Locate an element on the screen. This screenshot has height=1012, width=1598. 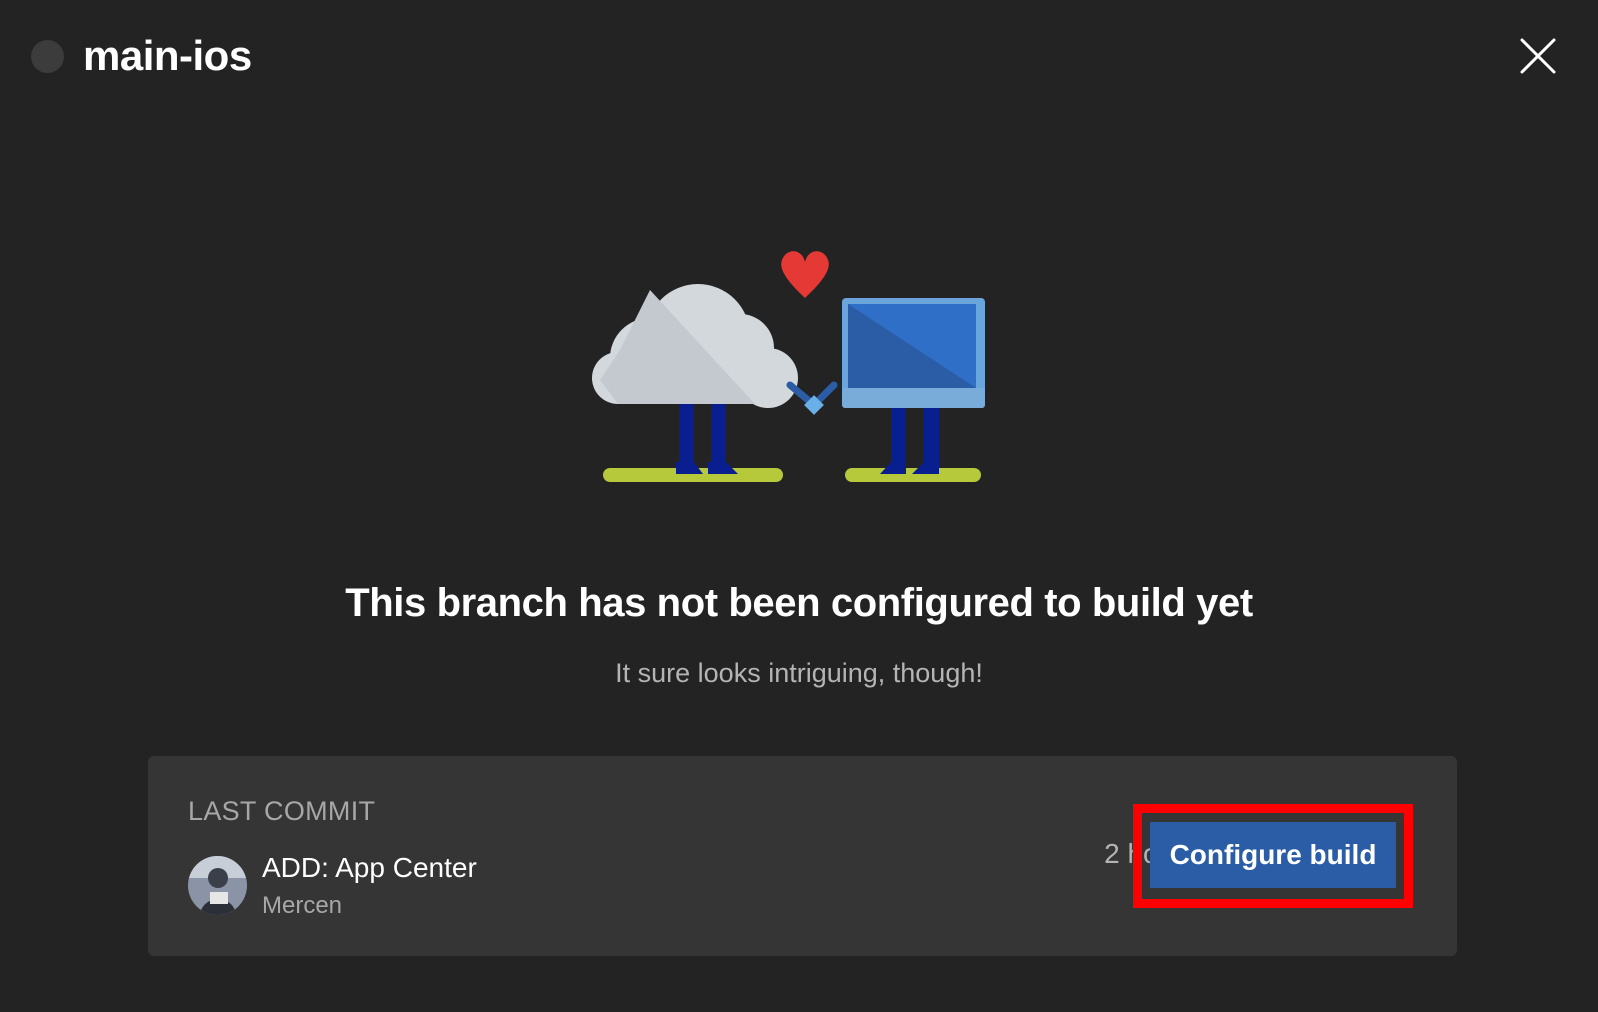
cloud-and-computer-illustration is located at coordinates (800, 370).